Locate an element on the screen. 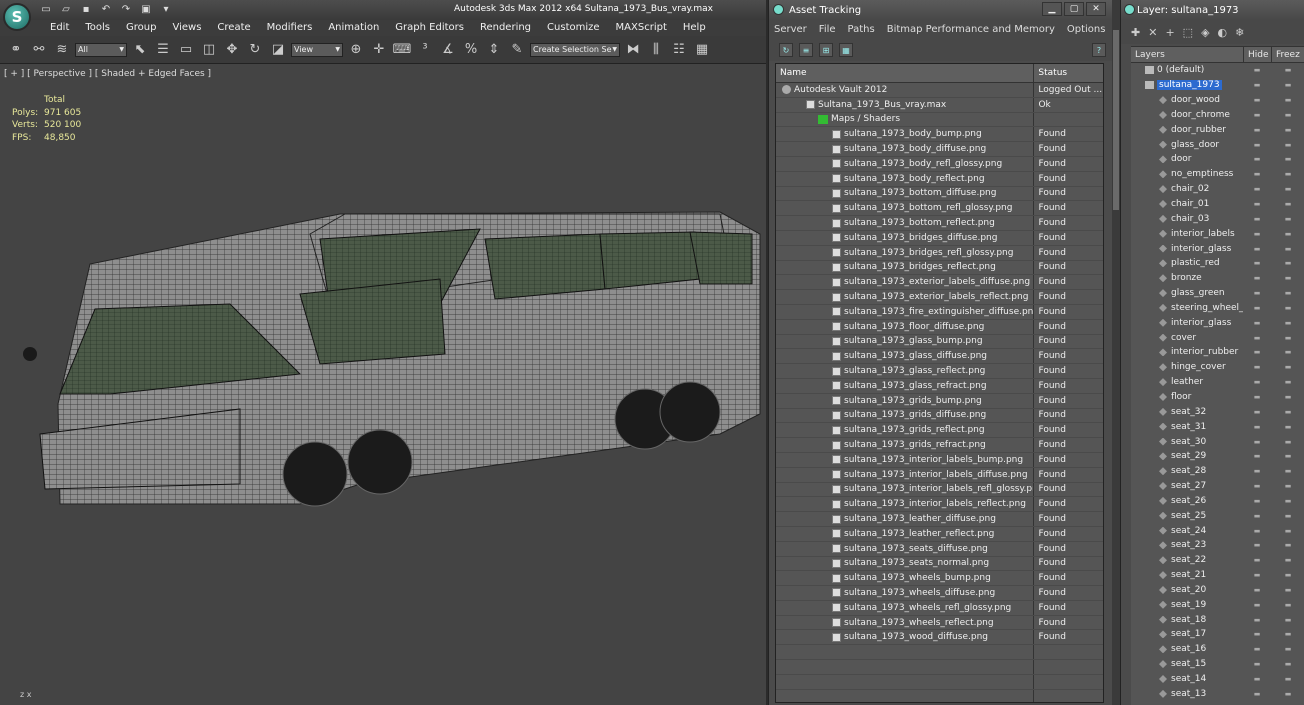  object-row: seat_29 ▬ ▬ is located at coordinates (1217, 456).